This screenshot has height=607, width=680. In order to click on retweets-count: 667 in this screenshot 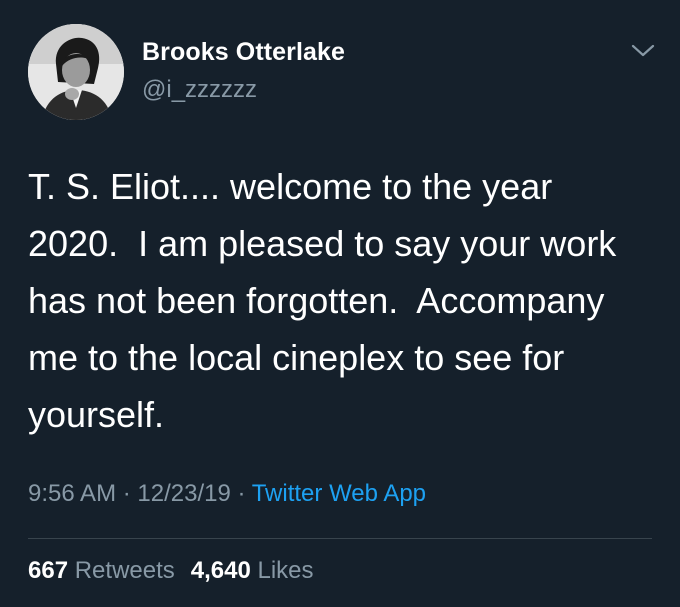, I will do `click(48, 570)`.